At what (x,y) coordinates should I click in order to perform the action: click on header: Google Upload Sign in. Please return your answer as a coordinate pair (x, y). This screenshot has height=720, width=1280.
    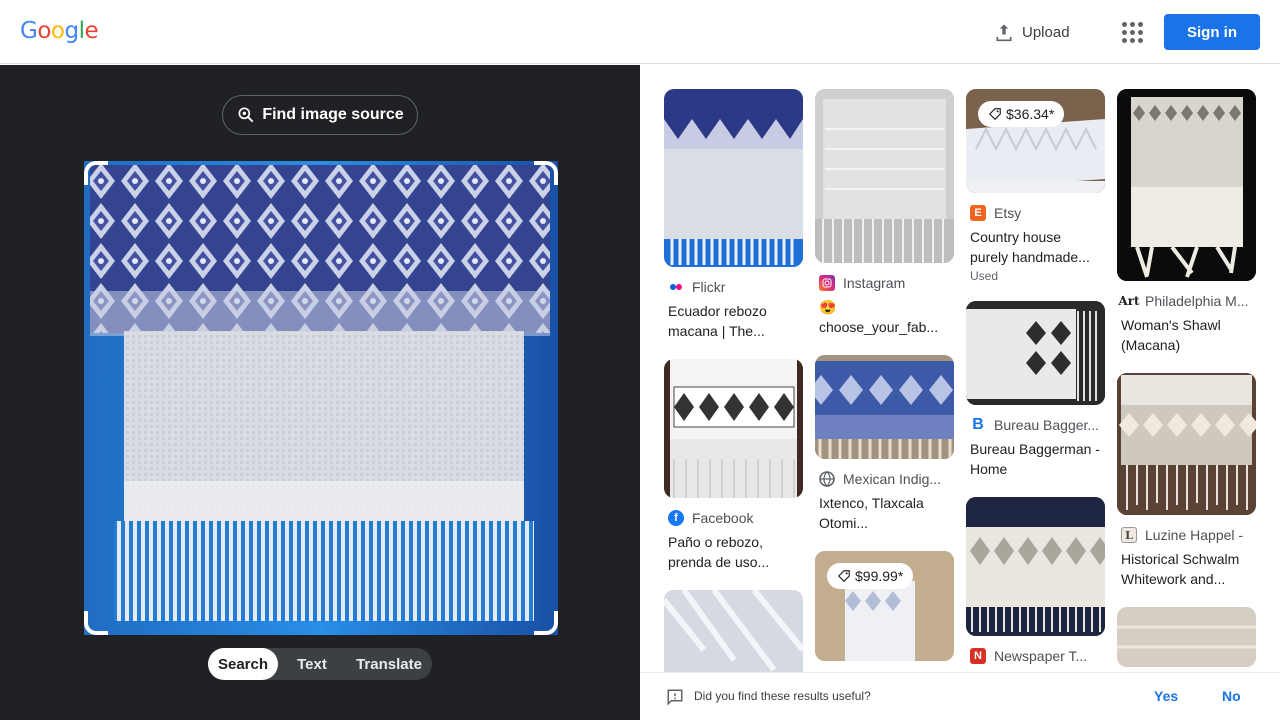
    Looking at the image, I should click on (640, 32).